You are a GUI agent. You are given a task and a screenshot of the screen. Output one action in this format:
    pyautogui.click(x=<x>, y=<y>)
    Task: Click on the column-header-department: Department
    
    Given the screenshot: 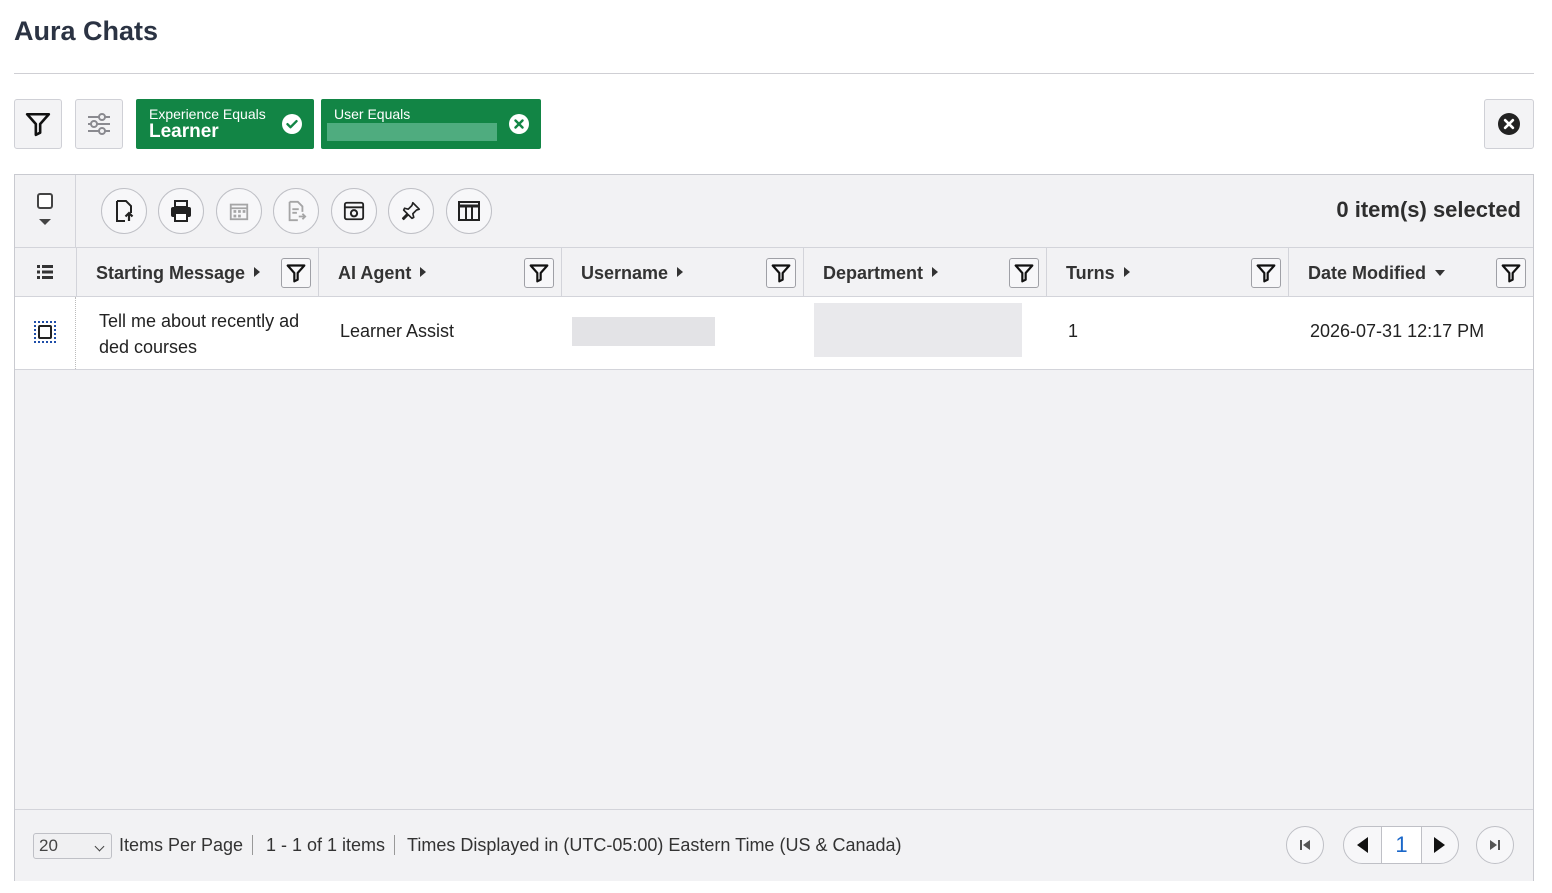 What is the action you would take?
    pyautogui.click(x=924, y=272)
    